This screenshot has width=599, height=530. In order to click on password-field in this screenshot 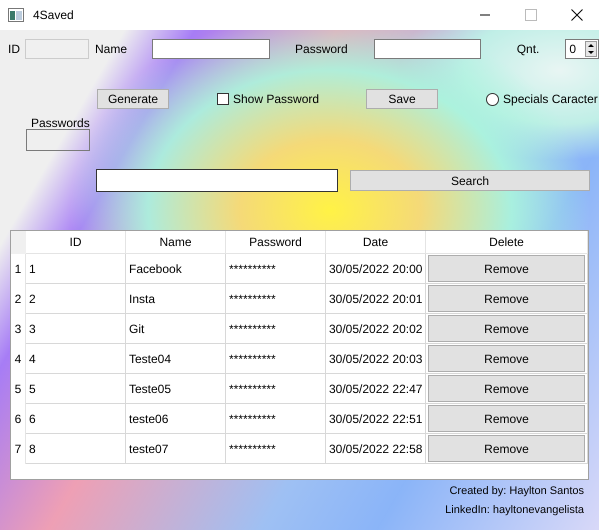, I will do `click(427, 49)`.